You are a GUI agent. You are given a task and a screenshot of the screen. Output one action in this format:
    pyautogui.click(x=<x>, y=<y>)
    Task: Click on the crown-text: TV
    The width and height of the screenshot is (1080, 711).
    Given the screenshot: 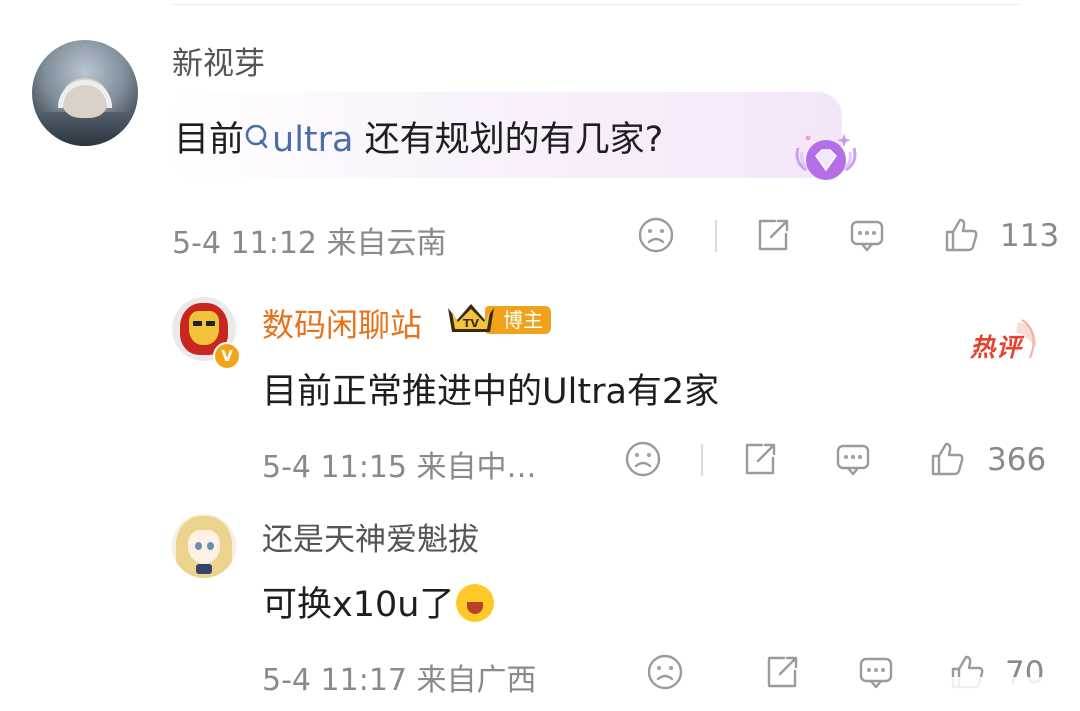 What is the action you would take?
    pyautogui.click(x=471, y=323)
    